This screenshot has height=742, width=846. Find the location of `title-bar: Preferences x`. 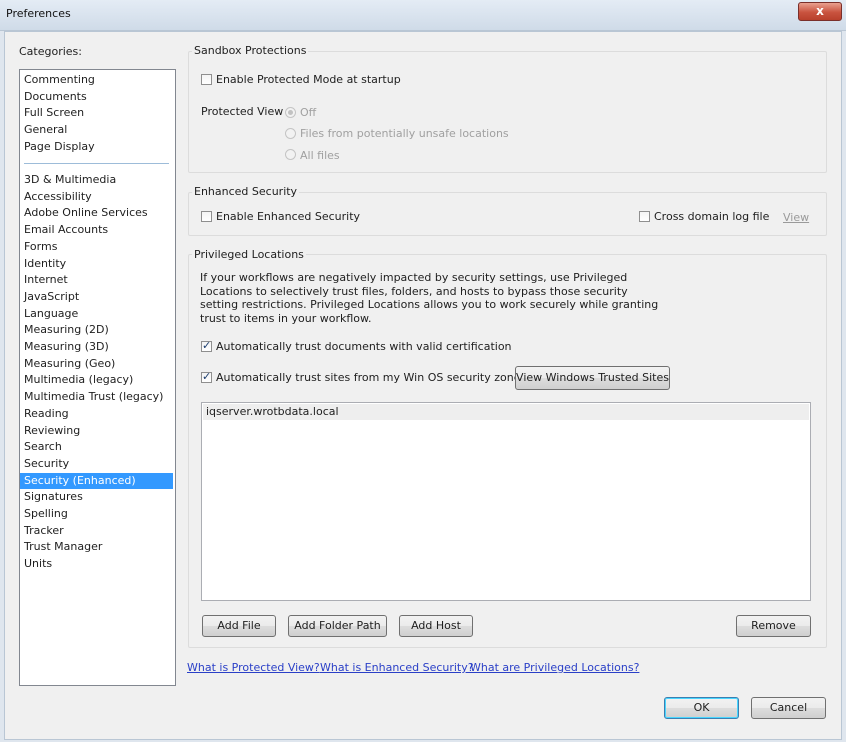

title-bar: Preferences x is located at coordinates (423, 15).